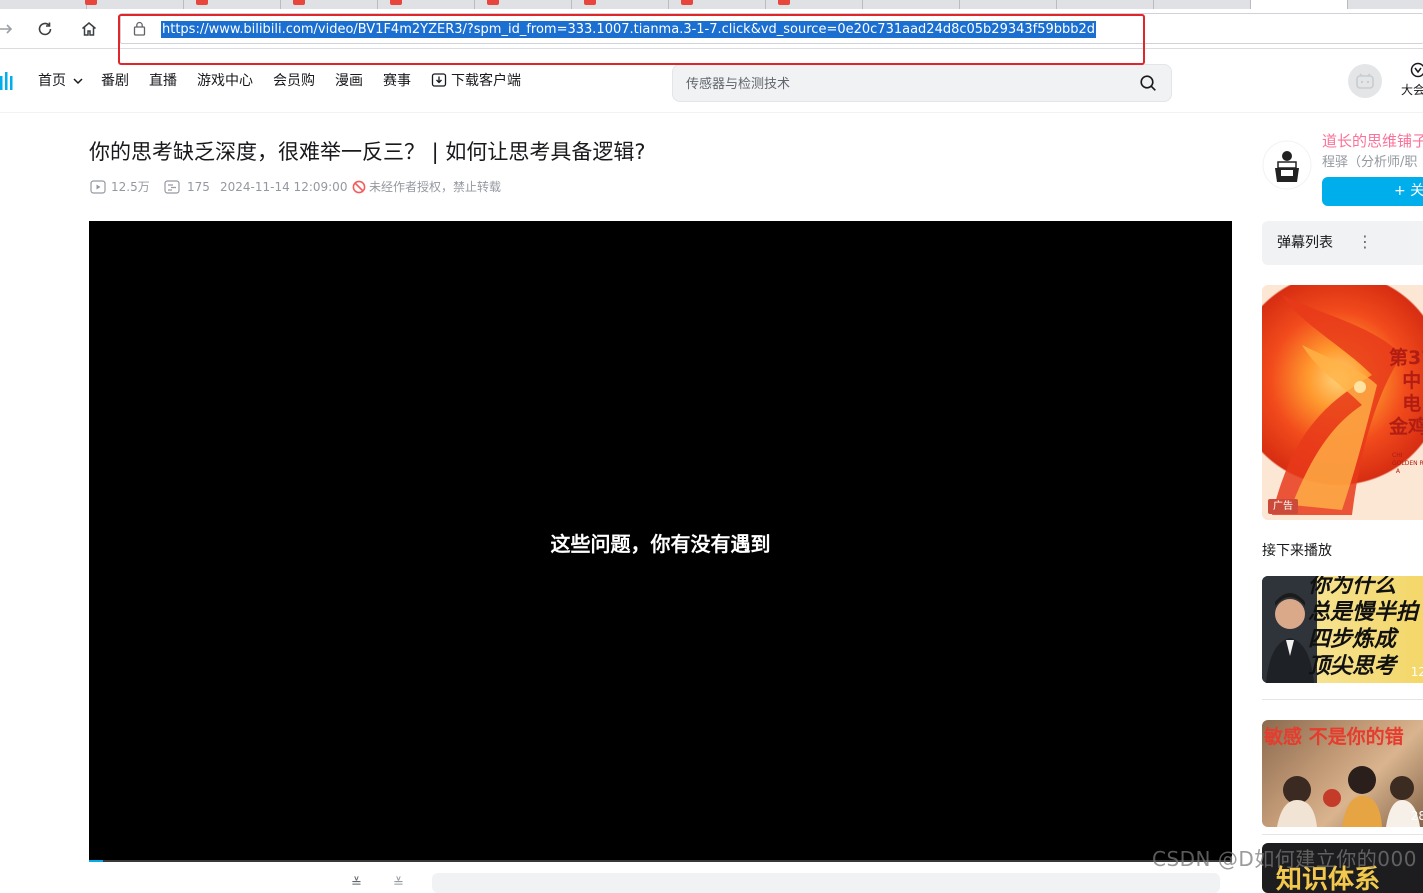 This screenshot has height=893, width=1423. I want to click on csdn-watermark: CSDN @D如何建立你的000, so click(1284, 859).